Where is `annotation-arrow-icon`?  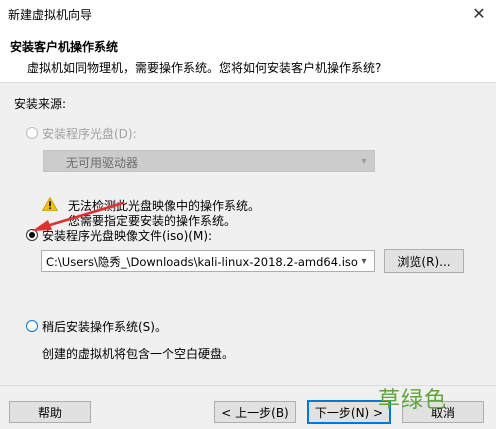 annotation-arrow-icon is located at coordinates (78, 216).